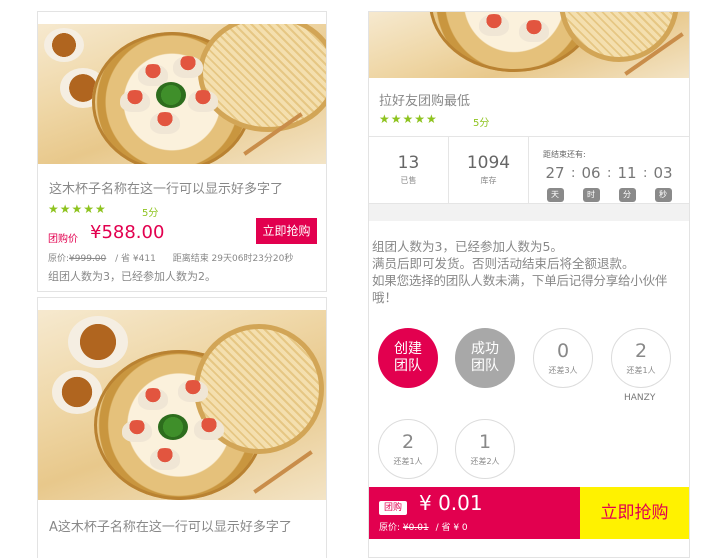  What do you see at coordinates (233, 259) in the screenshot?
I see `countdown-text: 距离结束 29天06时23分20秒` at bounding box center [233, 259].